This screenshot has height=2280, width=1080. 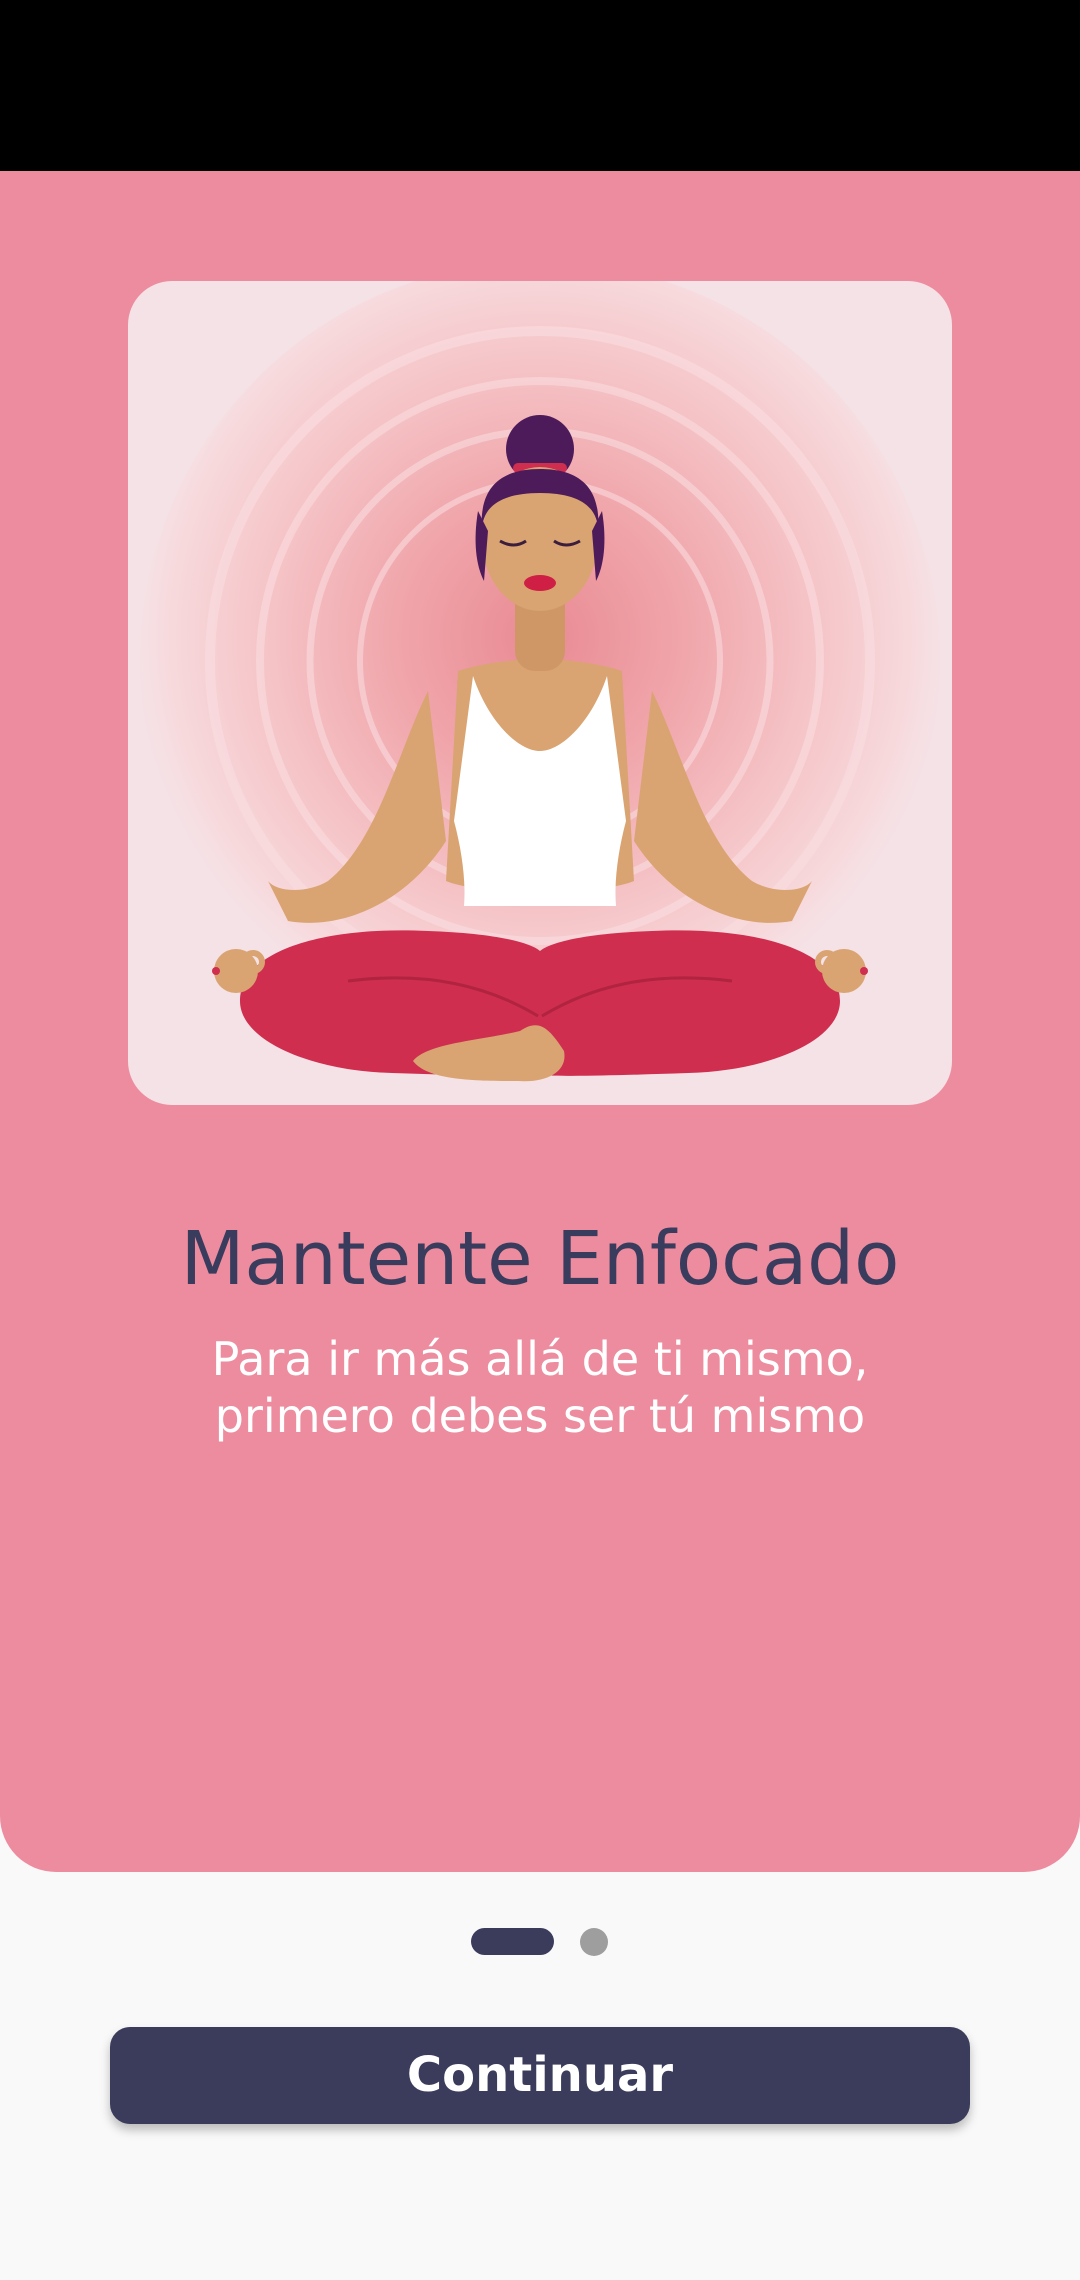 I want to click on page-indicator, so click(x=540, y=1942).